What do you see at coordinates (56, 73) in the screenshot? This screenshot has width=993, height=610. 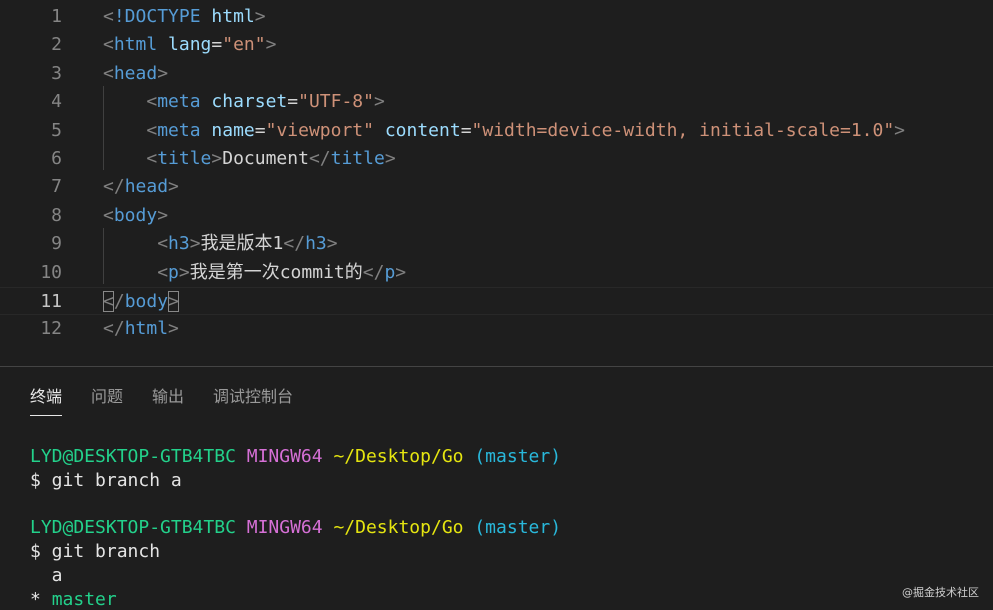 I see `line-number: 3` at bounding box center [56, 73].